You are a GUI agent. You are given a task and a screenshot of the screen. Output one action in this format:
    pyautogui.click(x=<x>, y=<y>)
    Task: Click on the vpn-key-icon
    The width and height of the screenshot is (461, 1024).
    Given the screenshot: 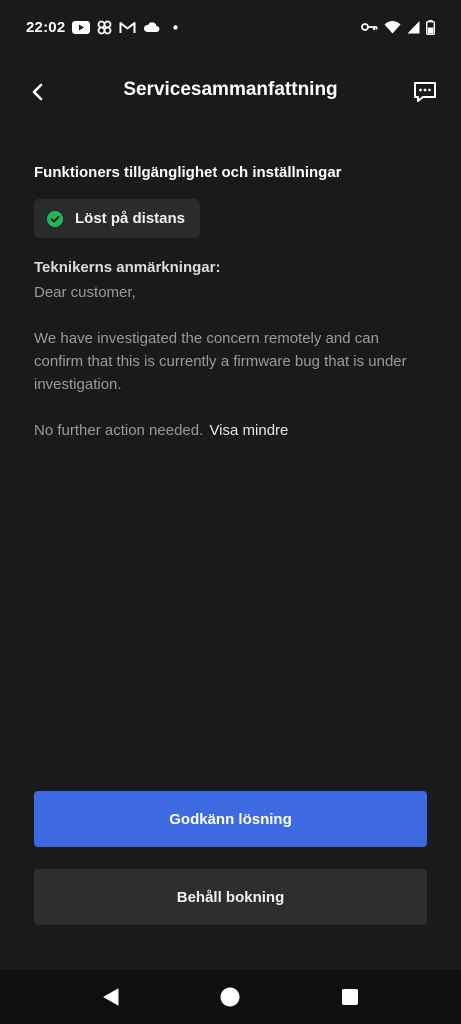 What is the action you would take?
    pyautogui.click(x=369, y=27)
    